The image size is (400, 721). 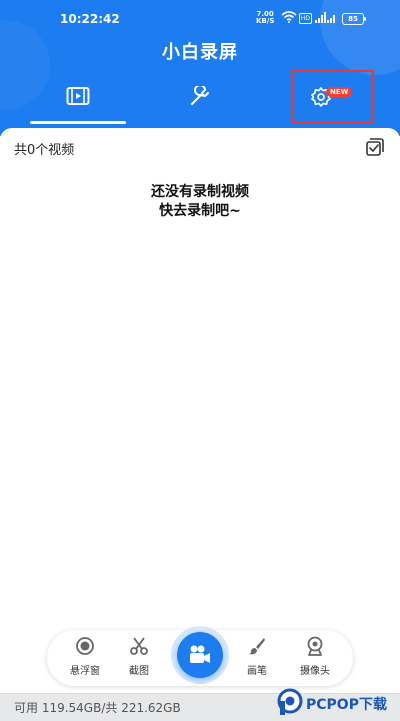 What do you see at coordinates (305, 18) in the screenshot?
I see `hd-badge: HD` at bounding box center [305, 18].